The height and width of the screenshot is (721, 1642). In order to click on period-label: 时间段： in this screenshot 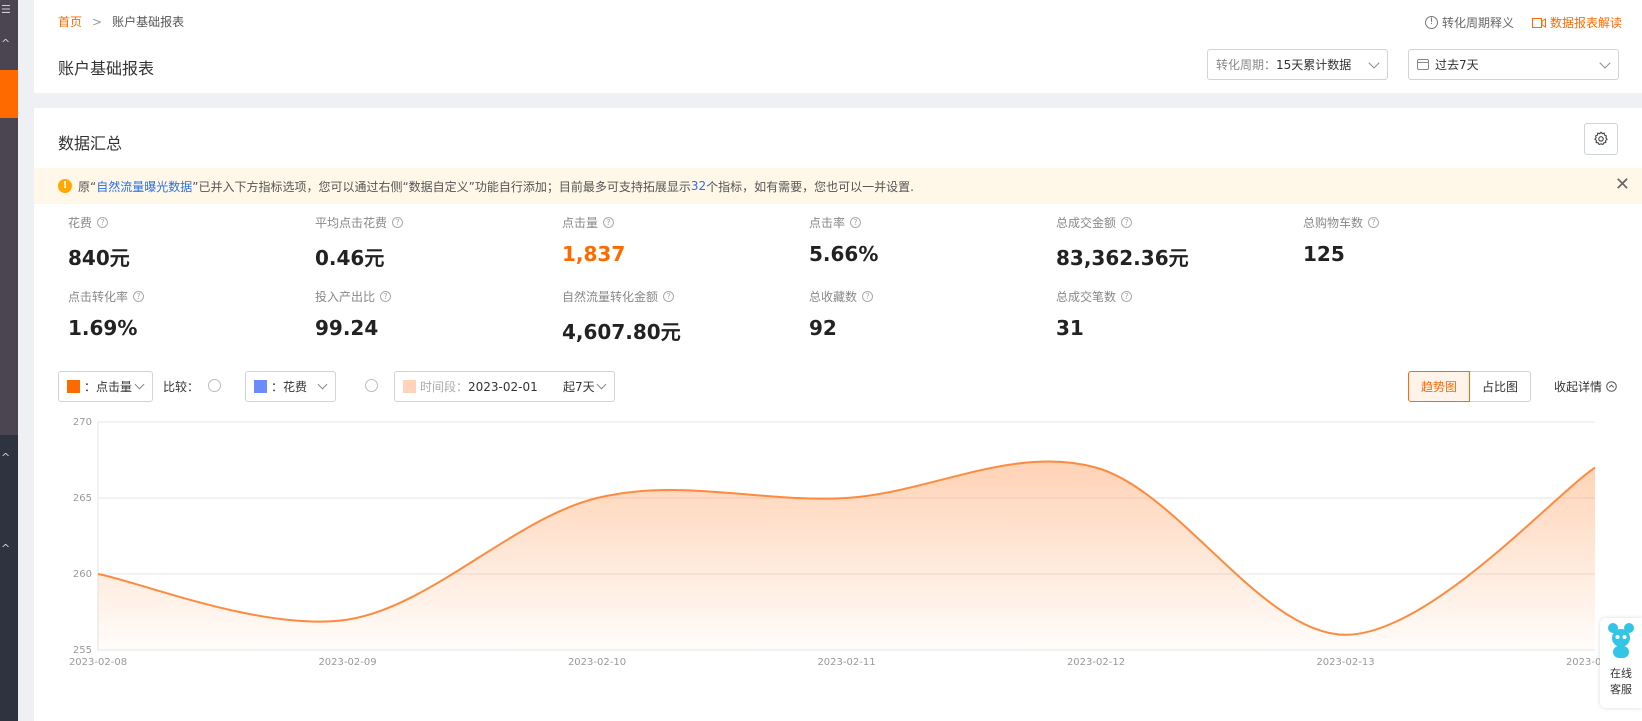, I will do `click(444, 387)`.